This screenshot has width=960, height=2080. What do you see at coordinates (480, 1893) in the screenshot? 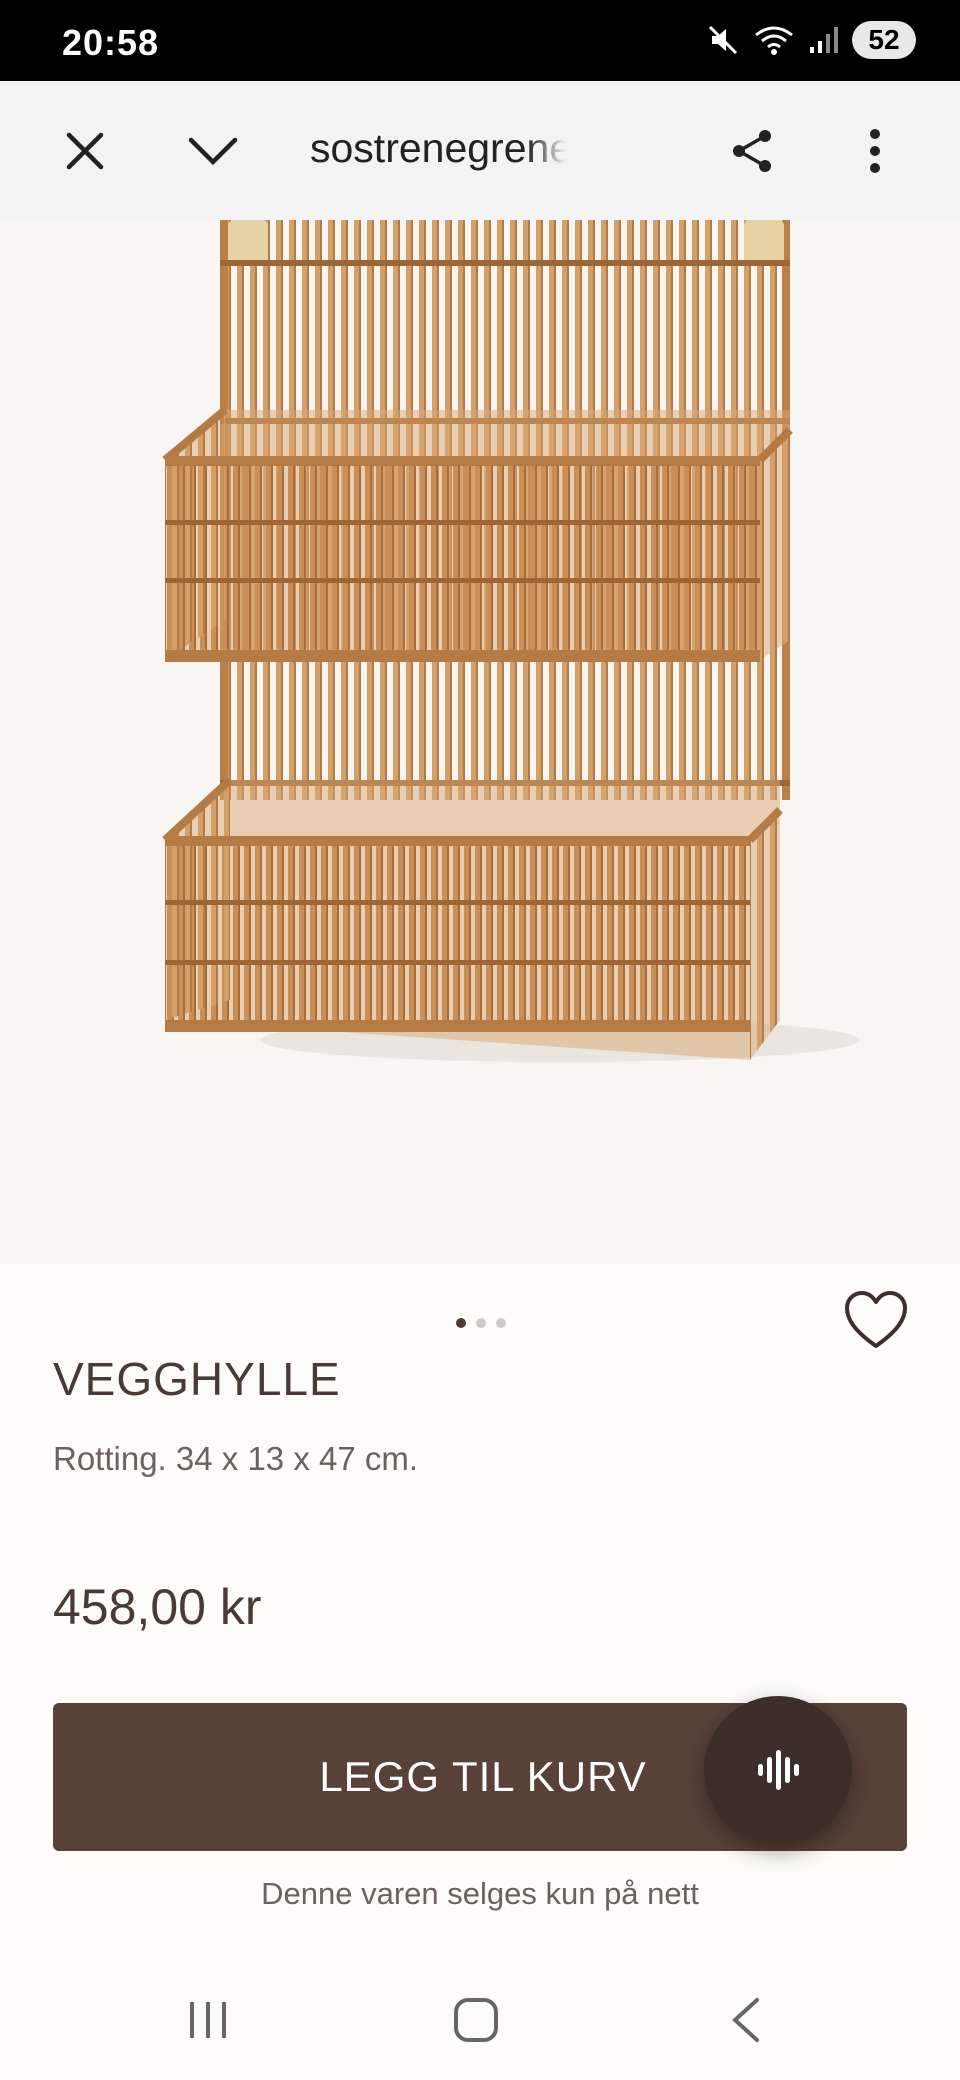
I see `online-only-note: Denne varen selges kun på nett` at bounding box center [480, 1893].